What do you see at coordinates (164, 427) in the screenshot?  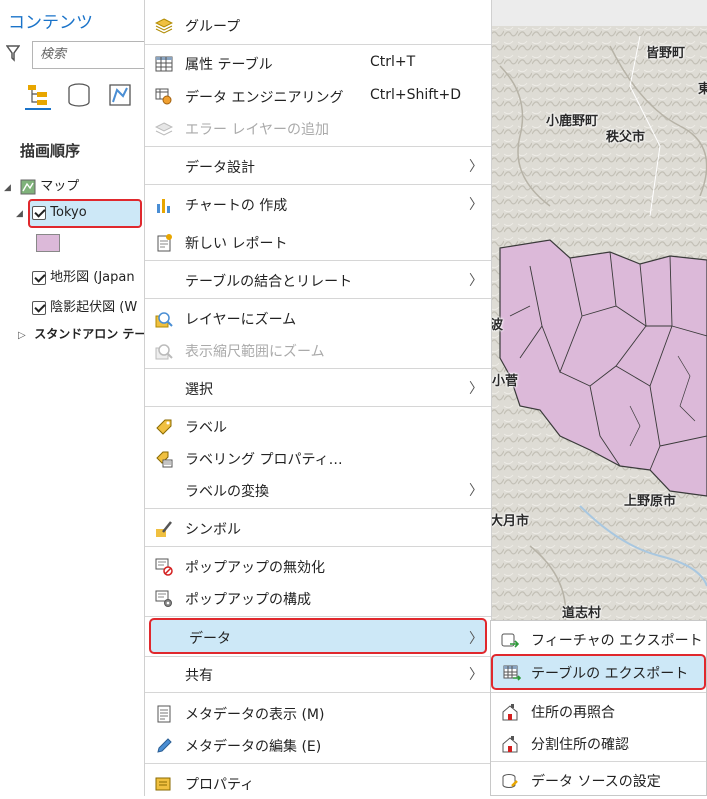 I see `label-tag-icon` at bounding box center [164, 427].